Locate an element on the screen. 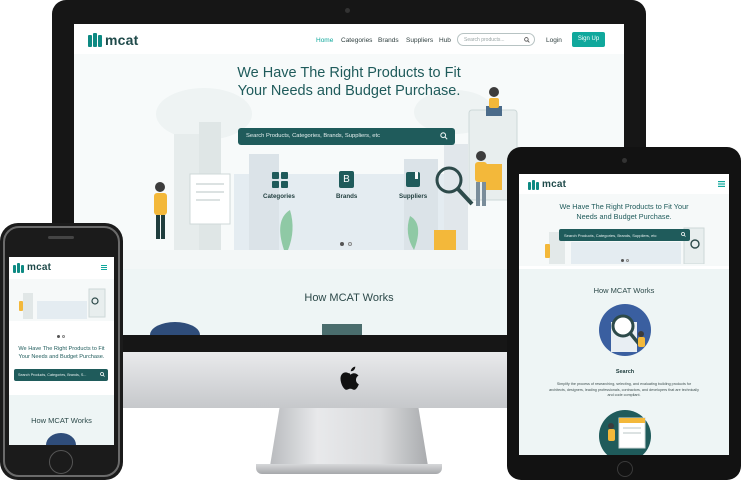  imac-foot is located at coordinates (349, 469).